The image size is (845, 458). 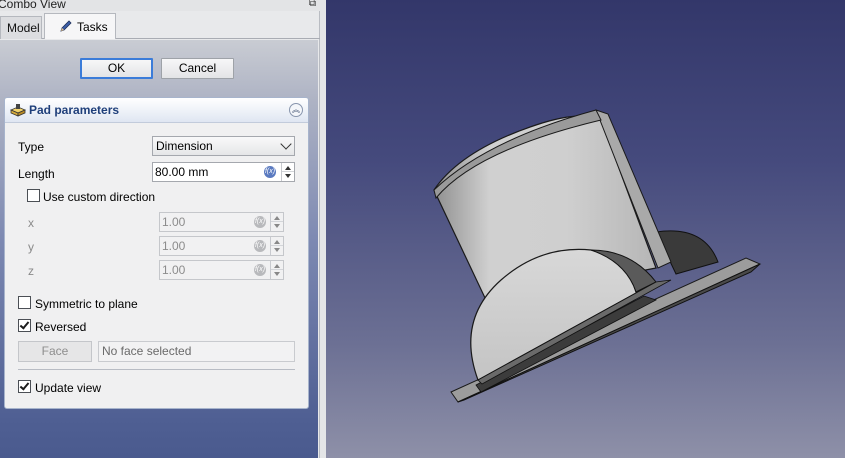 What do you see at coordinates (276, 246) in the screenshot?
I see `y-spin-buttons` at bounding box center [276, 246].